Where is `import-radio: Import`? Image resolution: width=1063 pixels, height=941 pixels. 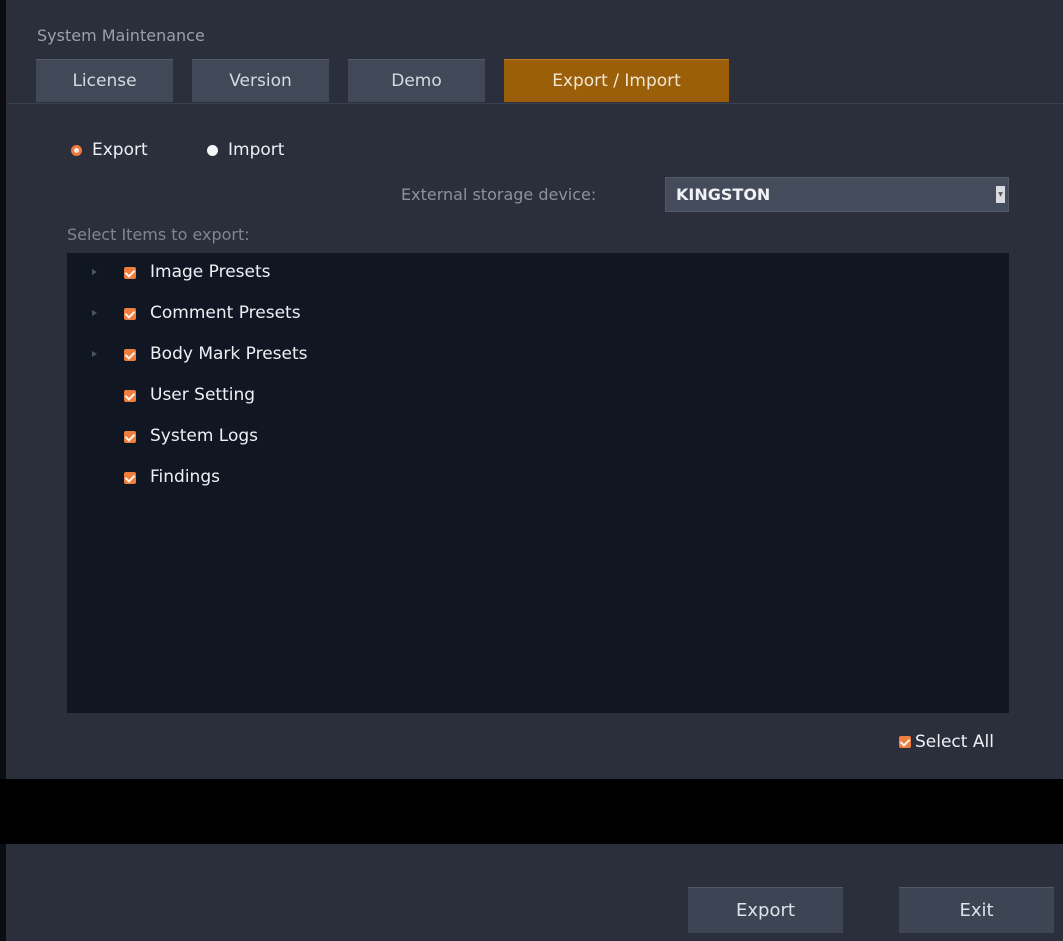
import-radio: Import is located at coordinates (245, 150).